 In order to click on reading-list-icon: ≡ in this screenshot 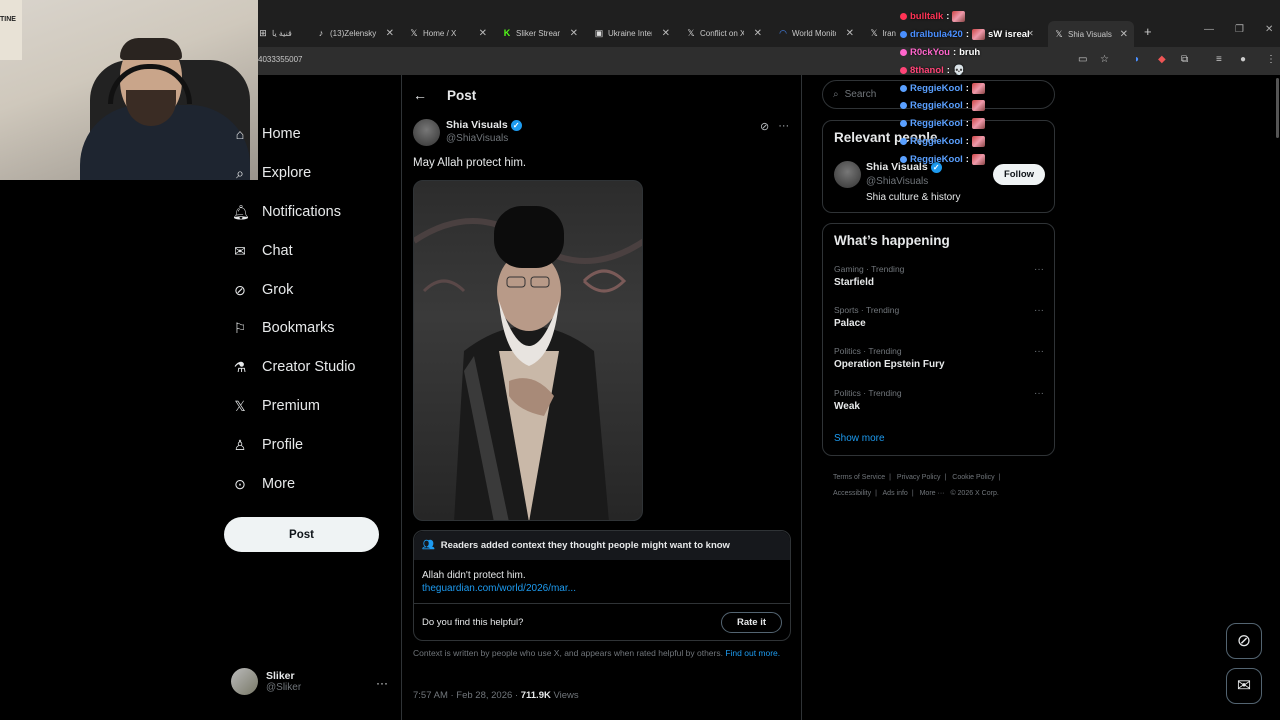, I will do `click(1219, 59)`.